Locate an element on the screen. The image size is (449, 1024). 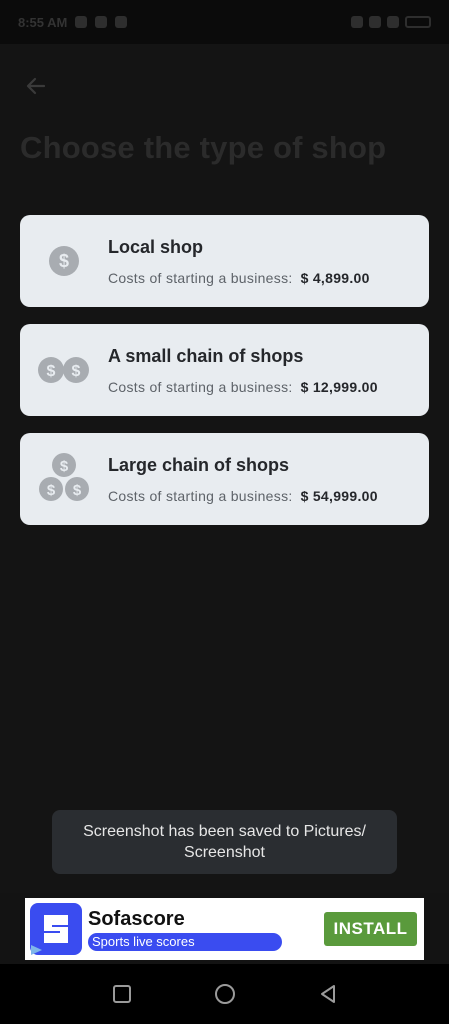
system-nav-bar is located at coordinates (224, 994).